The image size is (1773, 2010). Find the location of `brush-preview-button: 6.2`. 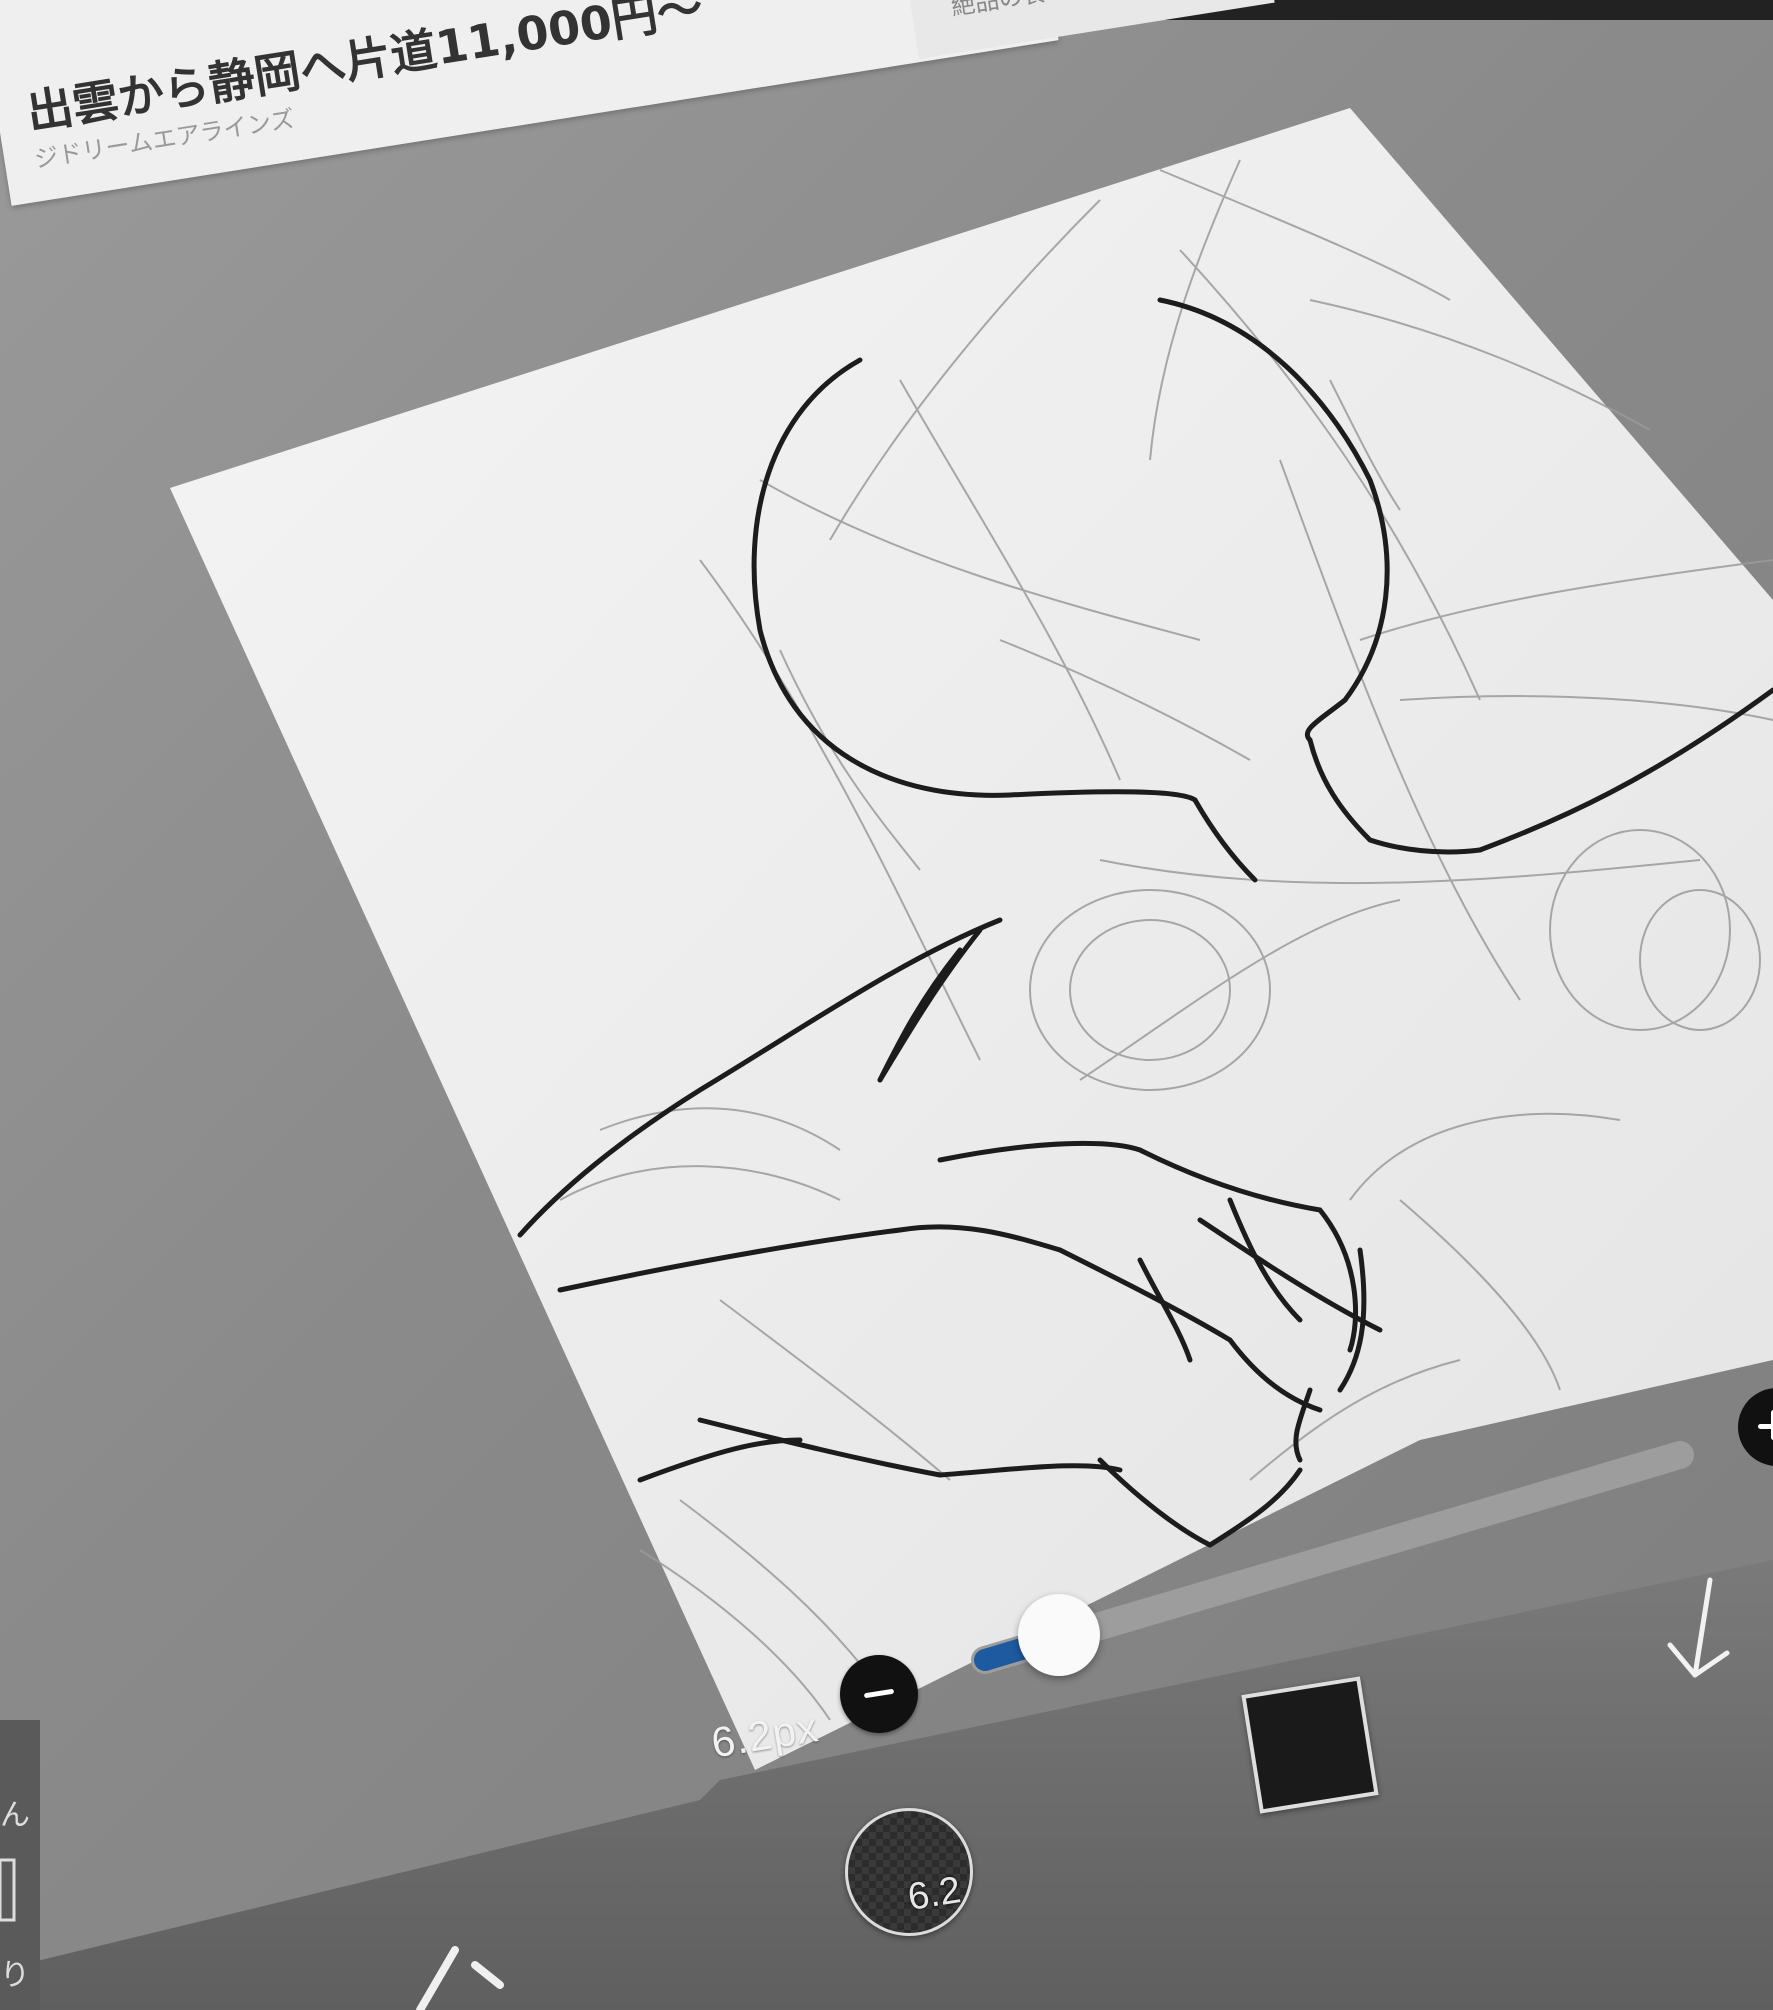

brush-preview-button: 6.2 is located at coordinates (909, 1872).